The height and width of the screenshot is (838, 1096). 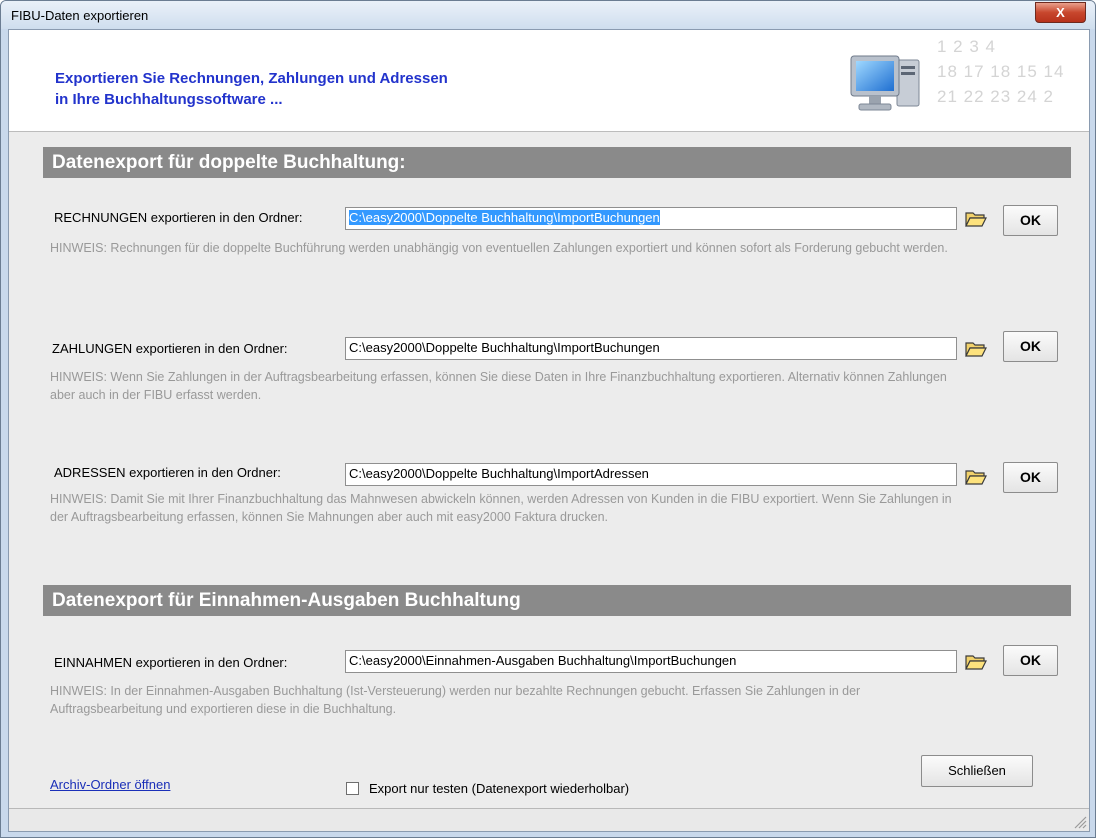 I want to click on archive-folder-link: Archiv-Ordner öffnen, so click(x=110, y=784).